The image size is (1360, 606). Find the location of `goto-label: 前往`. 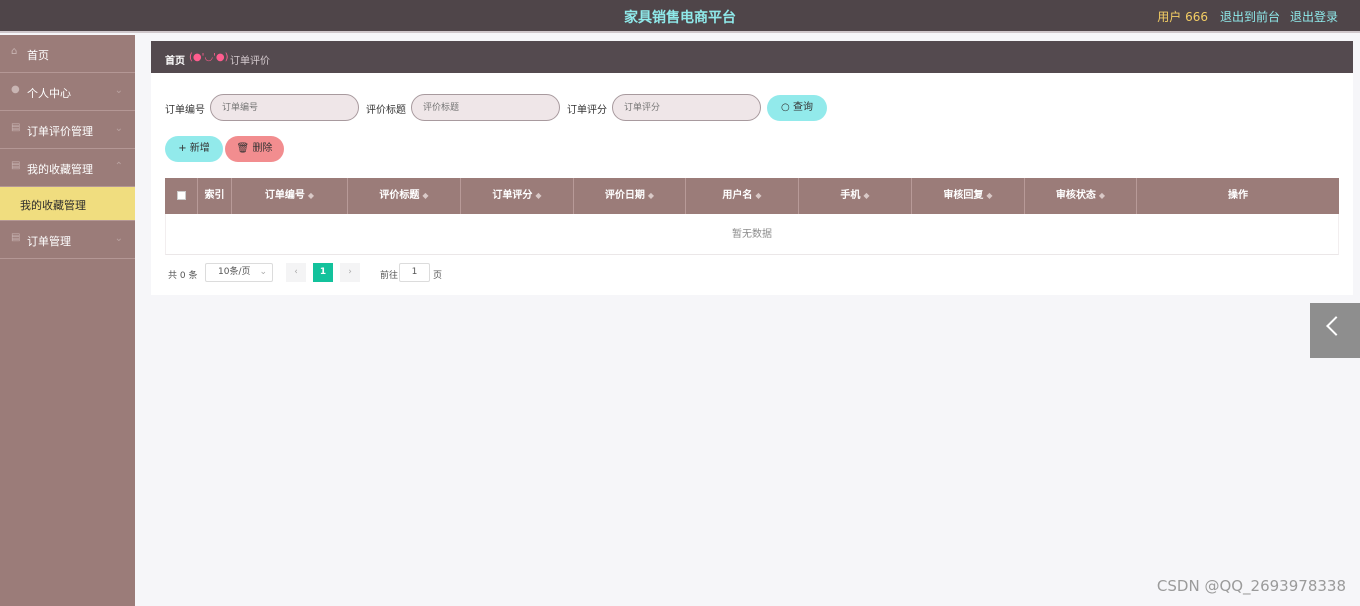

goto-label: 前往 is located at coordinates (389, 276).